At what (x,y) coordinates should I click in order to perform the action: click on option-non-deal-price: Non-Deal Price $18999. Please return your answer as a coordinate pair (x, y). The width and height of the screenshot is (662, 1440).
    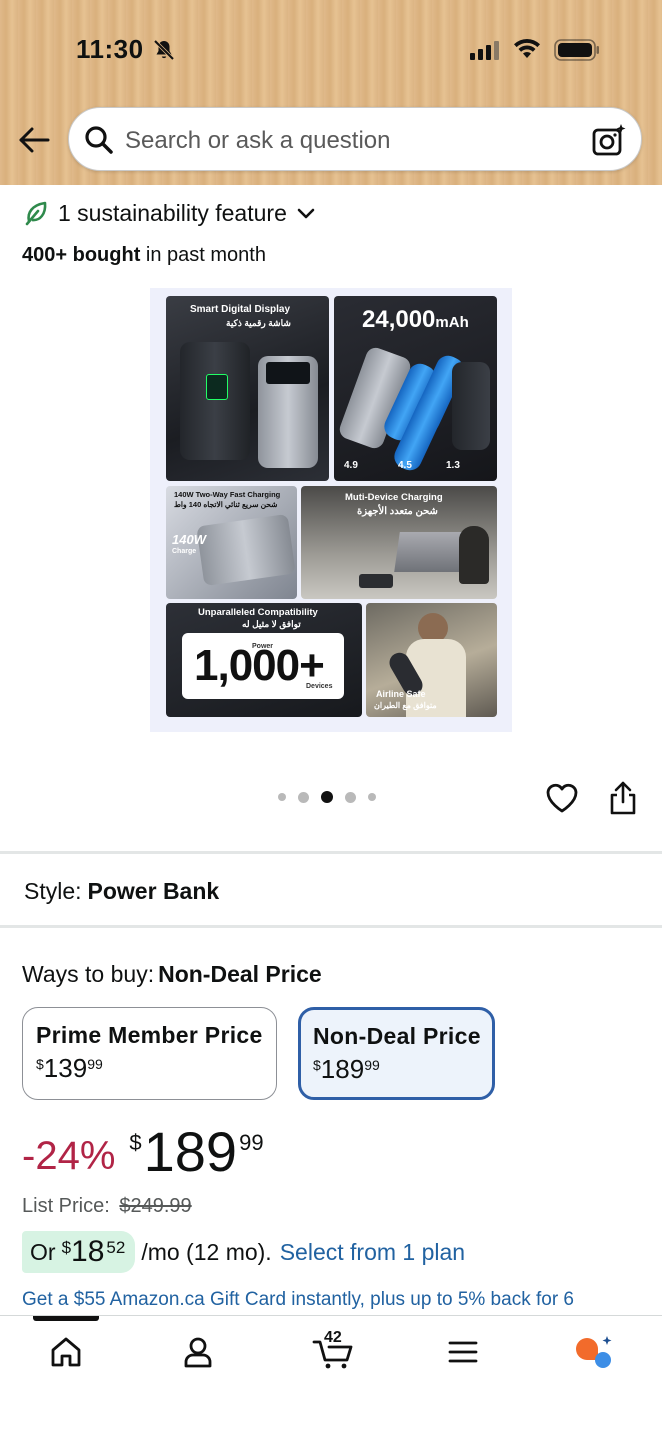
    Looking at the image, I should click on (396, 1053).